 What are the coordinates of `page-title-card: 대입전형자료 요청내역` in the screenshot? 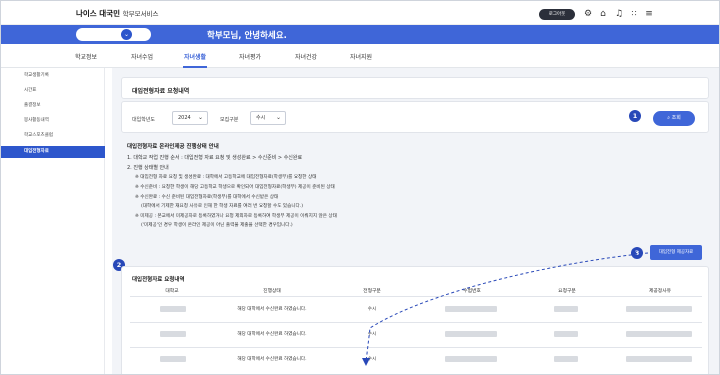 It's located at (415, 88).